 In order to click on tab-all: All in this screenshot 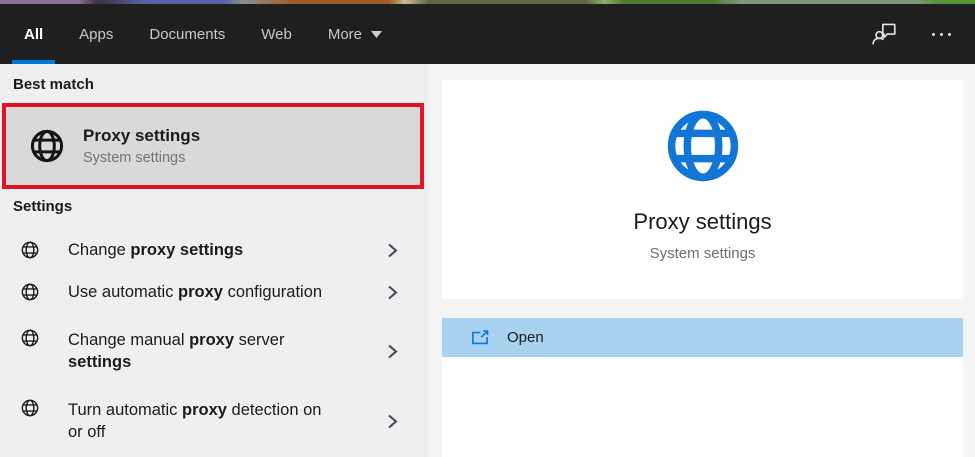, I will do `click(34, 34)`.